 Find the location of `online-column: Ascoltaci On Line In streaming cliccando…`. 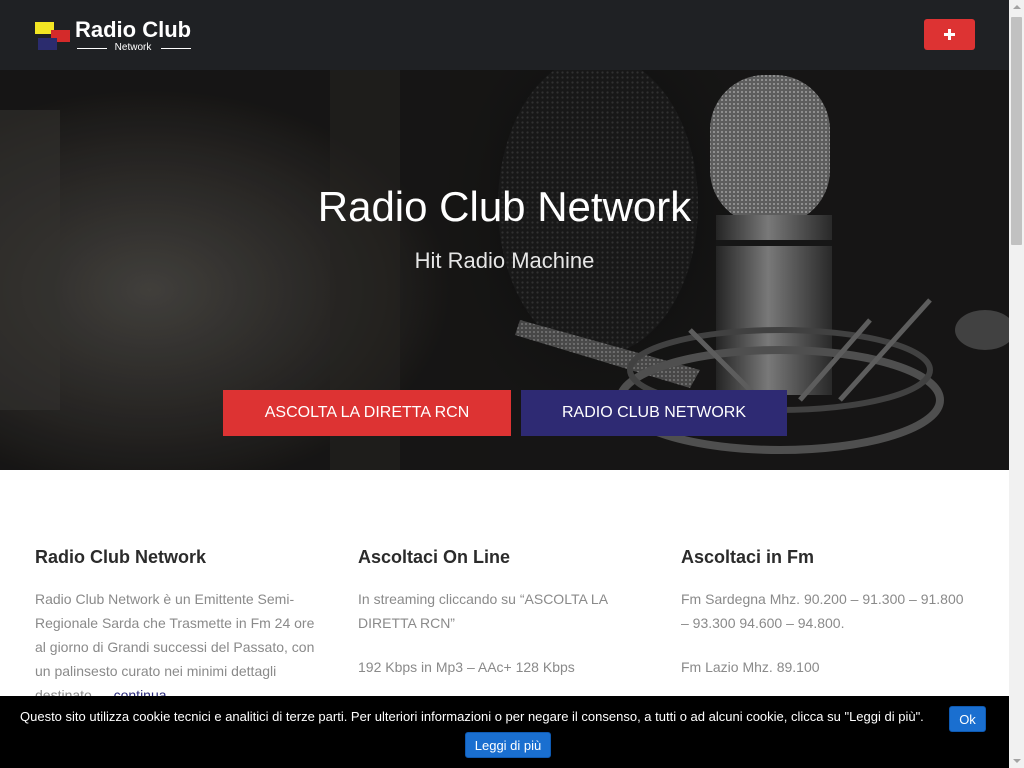

online-column: Ascoltaci On Line In streaming cliccando… is located at coordinates (503, 621).